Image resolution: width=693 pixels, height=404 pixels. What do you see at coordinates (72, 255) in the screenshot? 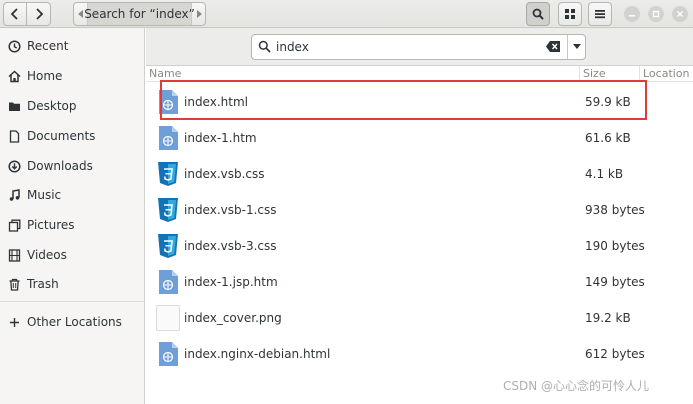
I see `sidebar-item-videos: Videos` at bounding box center [72, 255].